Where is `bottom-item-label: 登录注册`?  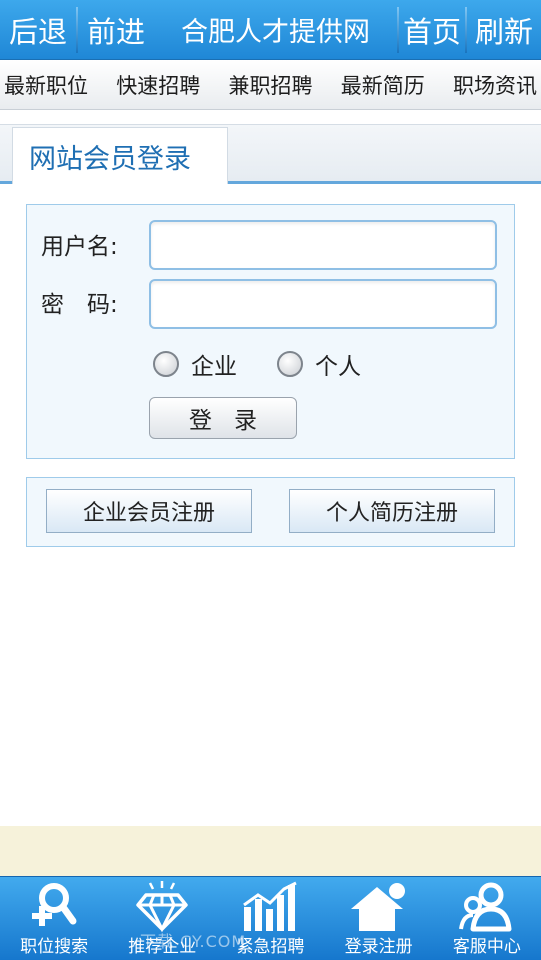 bottom-item-label: 登录注册 is located at coordinates (378, 947).